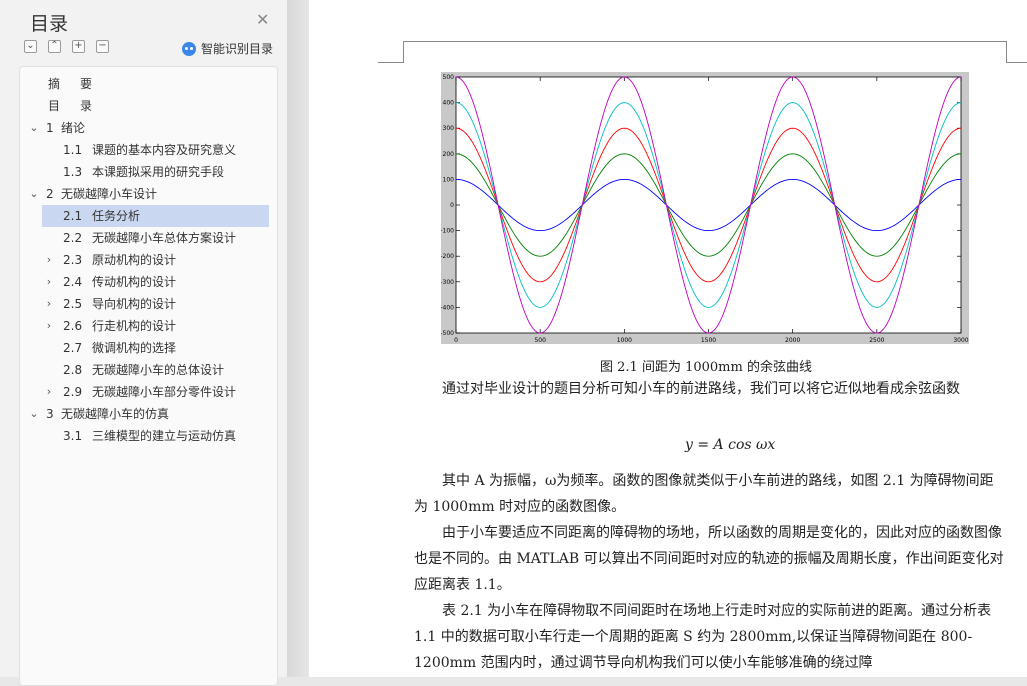 The width and height of the screenshot is (1027, 686). Describe the element at coordinates (73, 348) in the screenshot. I see `toc-item-number: 2.7` at that location.